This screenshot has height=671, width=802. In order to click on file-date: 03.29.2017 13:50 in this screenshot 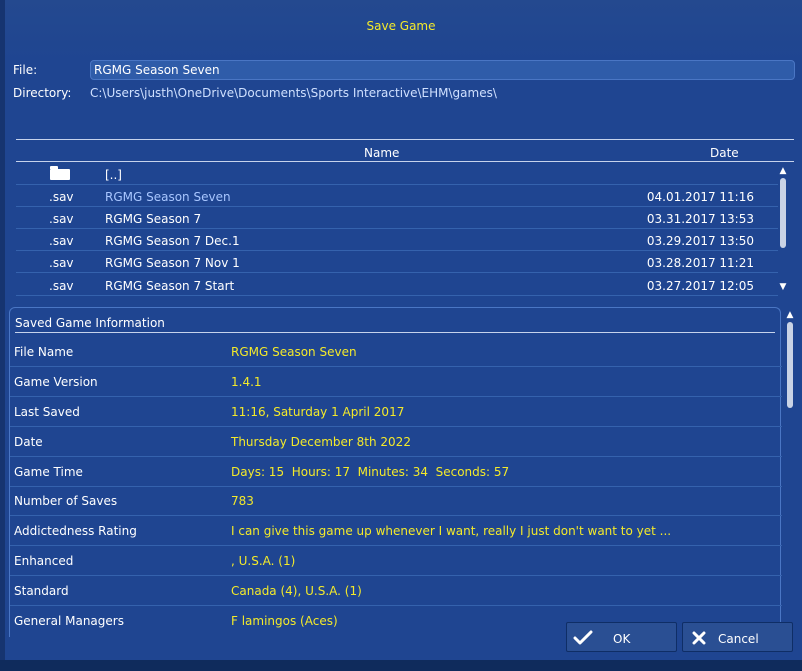, I will do `click(700, 241)`.